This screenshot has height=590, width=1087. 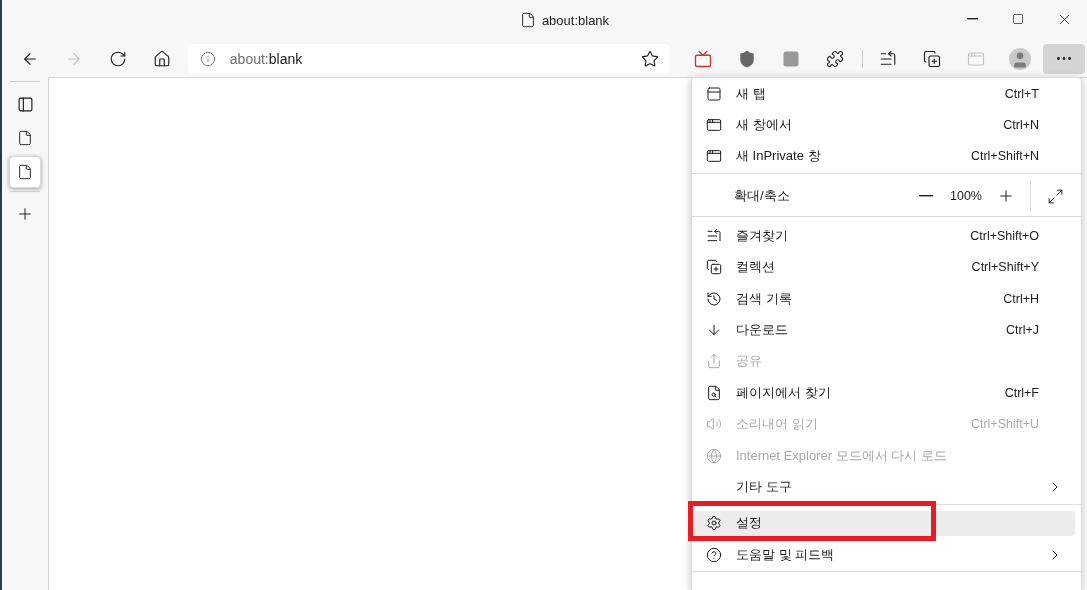 I want to click on private-window-icon, so click(x=714, y=156).